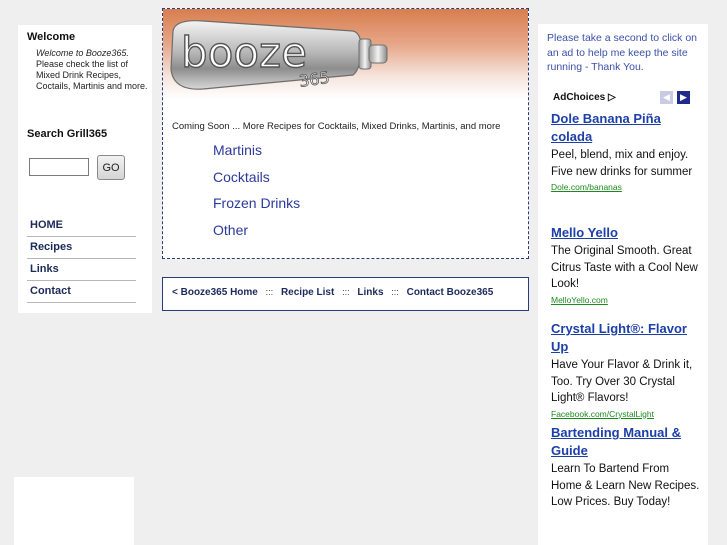 This screenshot has width=727, height=545. What do you see at coordinates (74, 511) in the screenshot?
I see `left-ad-slot` at bounding box center [74, 511].